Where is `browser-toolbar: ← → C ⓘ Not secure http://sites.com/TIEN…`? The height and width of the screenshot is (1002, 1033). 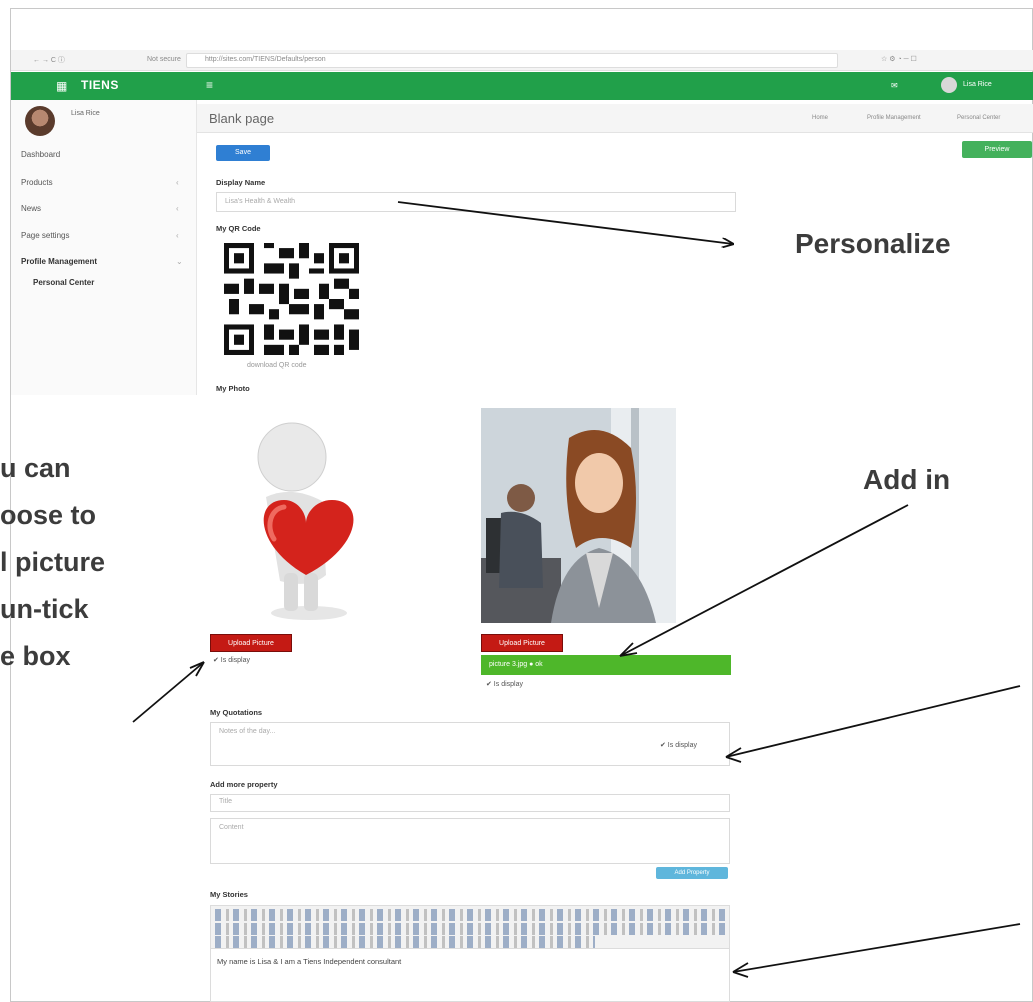
browser-toolbar: ← → C ⓘ Not secure http://sites.com/TIEN… is located at coordinates (522, 60).